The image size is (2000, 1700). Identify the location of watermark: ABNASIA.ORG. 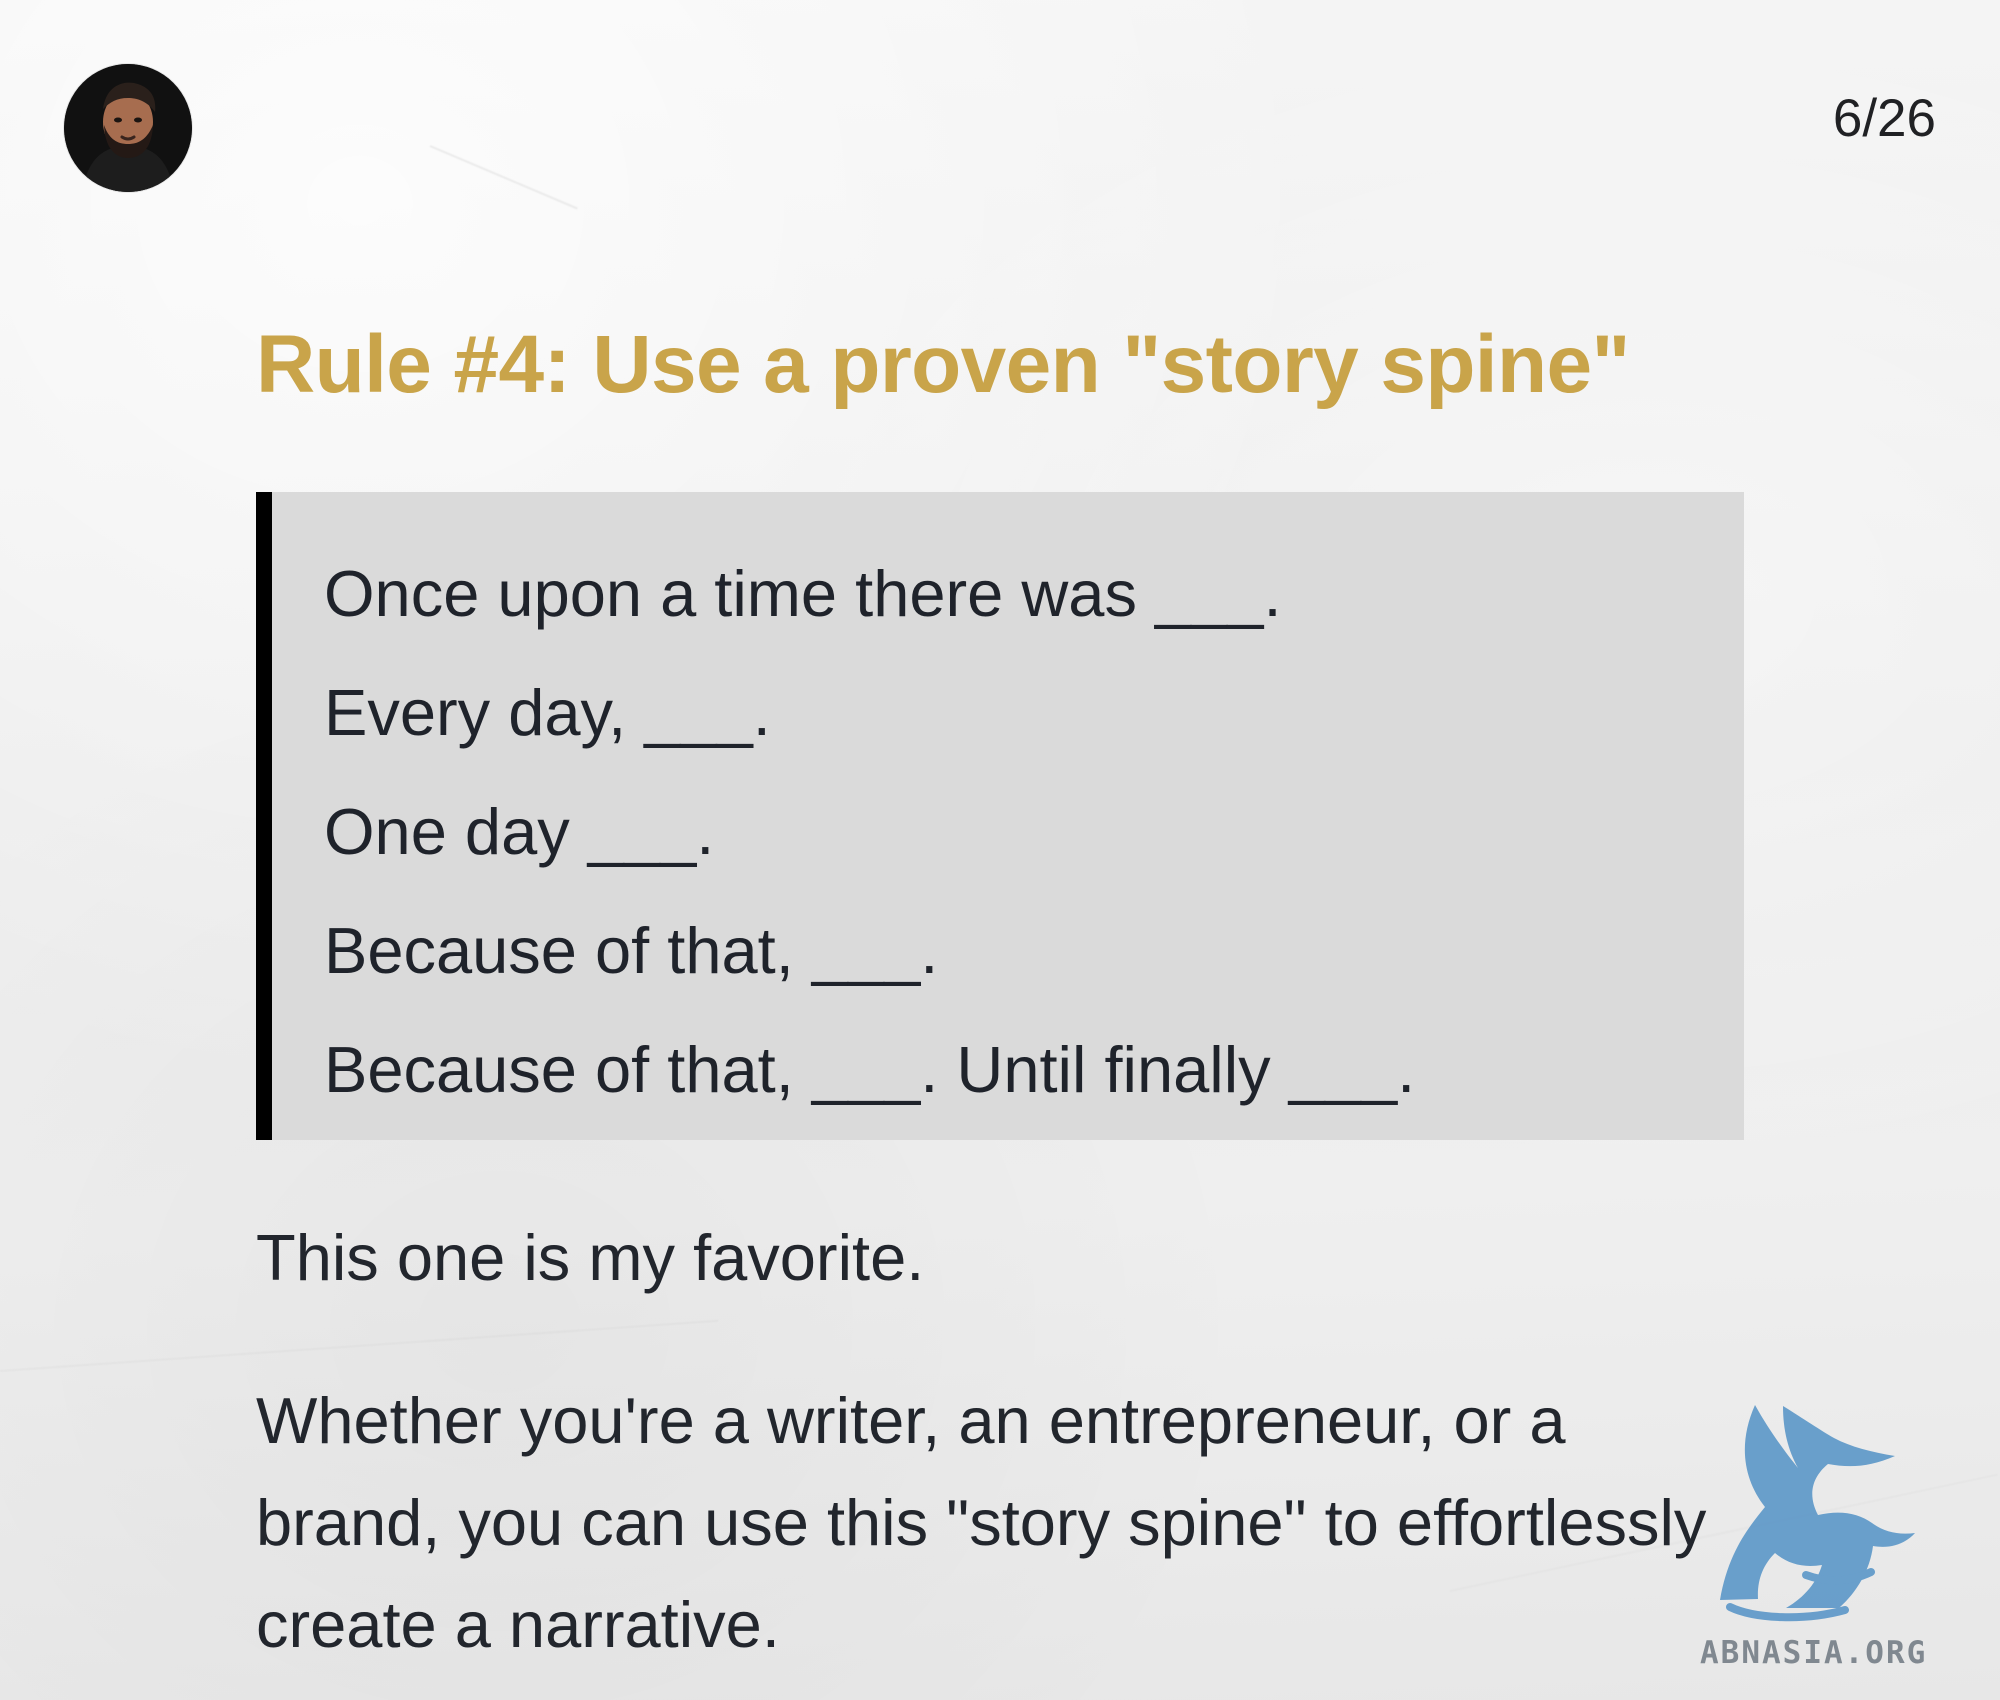
(1850, 1545).